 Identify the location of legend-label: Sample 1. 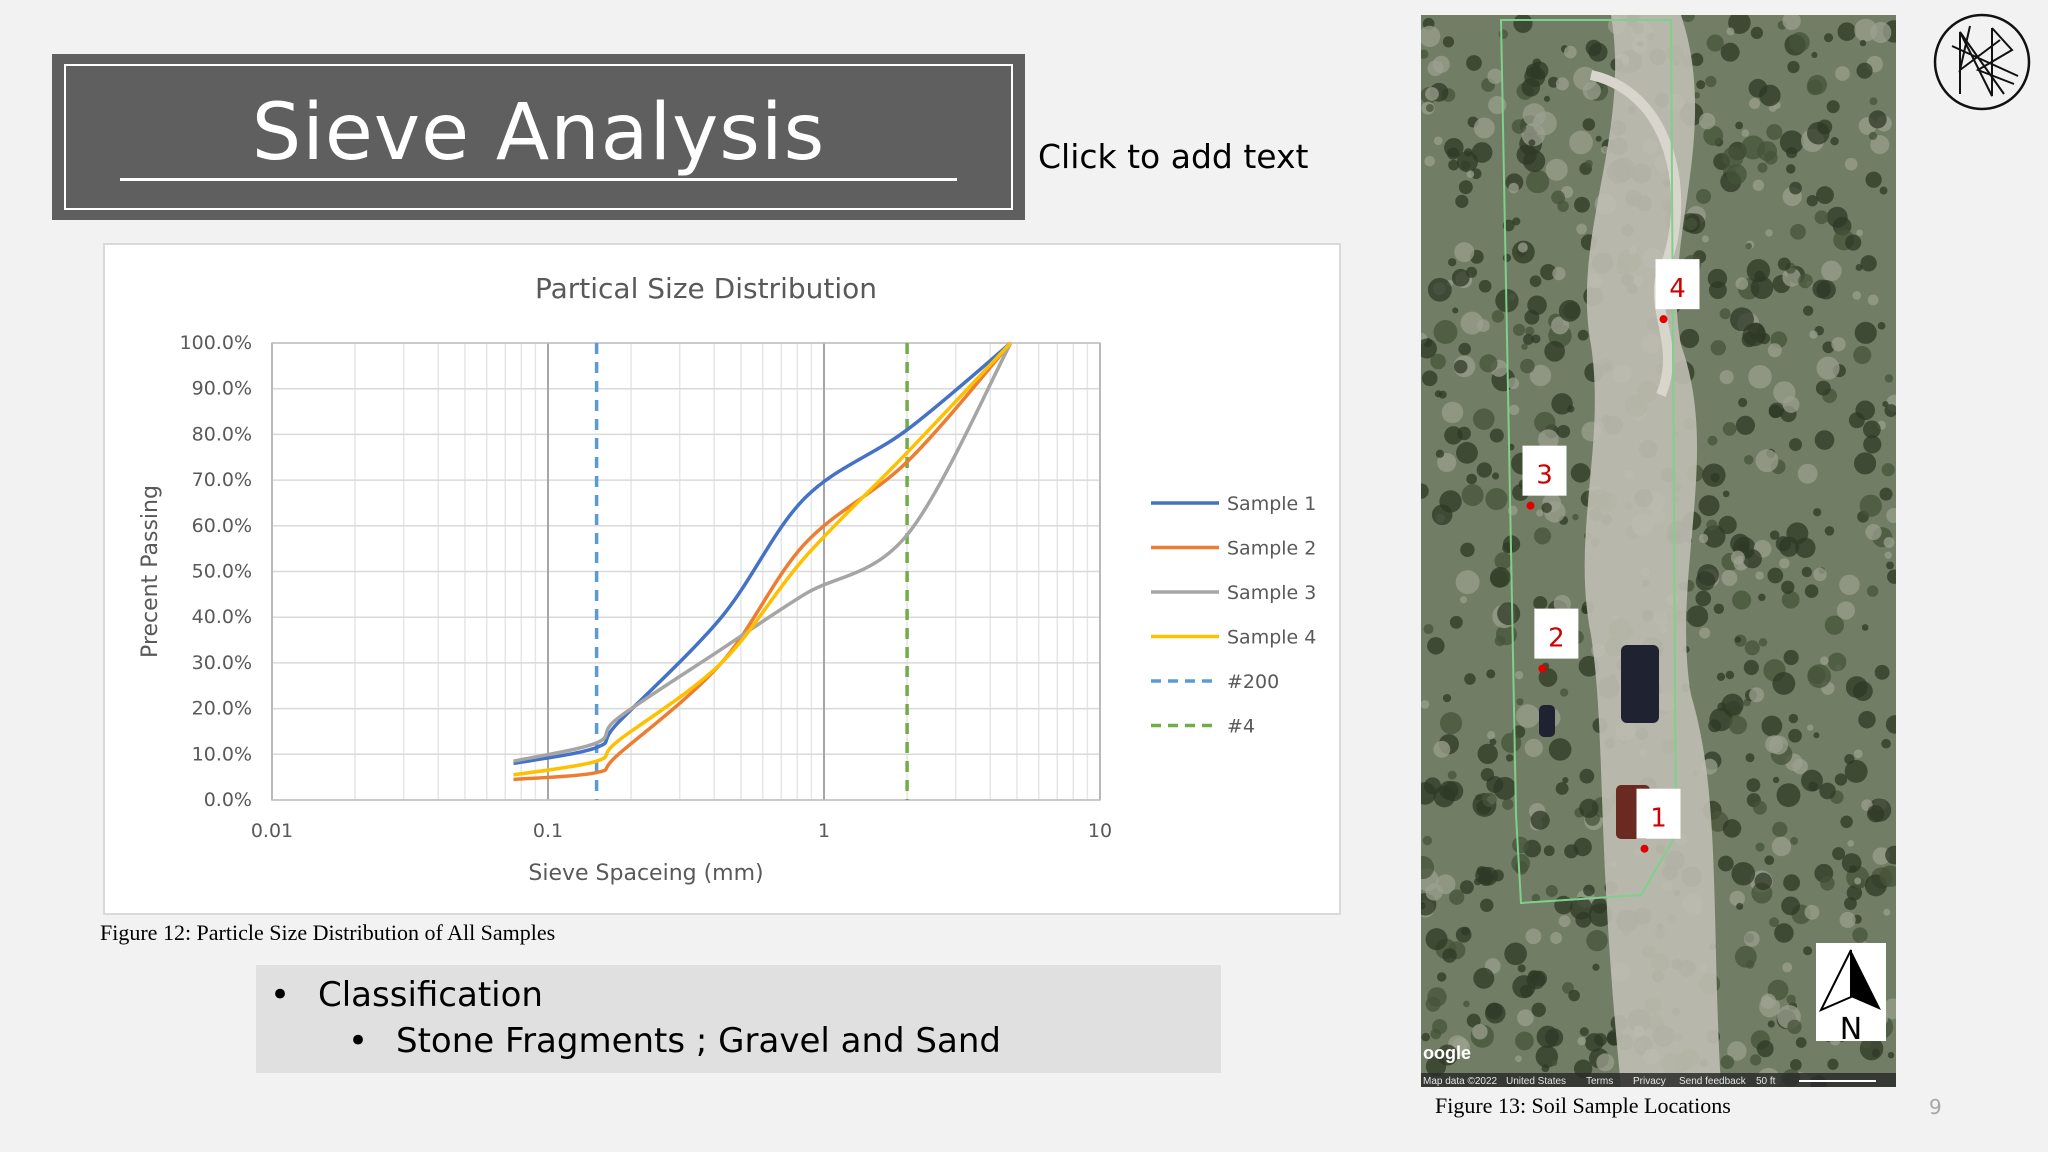
(1271, 504).